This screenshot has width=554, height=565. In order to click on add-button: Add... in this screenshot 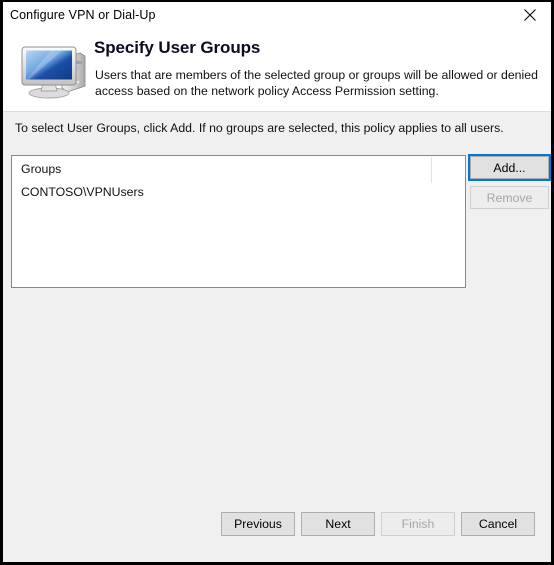, I will do `click(509, 167)`.